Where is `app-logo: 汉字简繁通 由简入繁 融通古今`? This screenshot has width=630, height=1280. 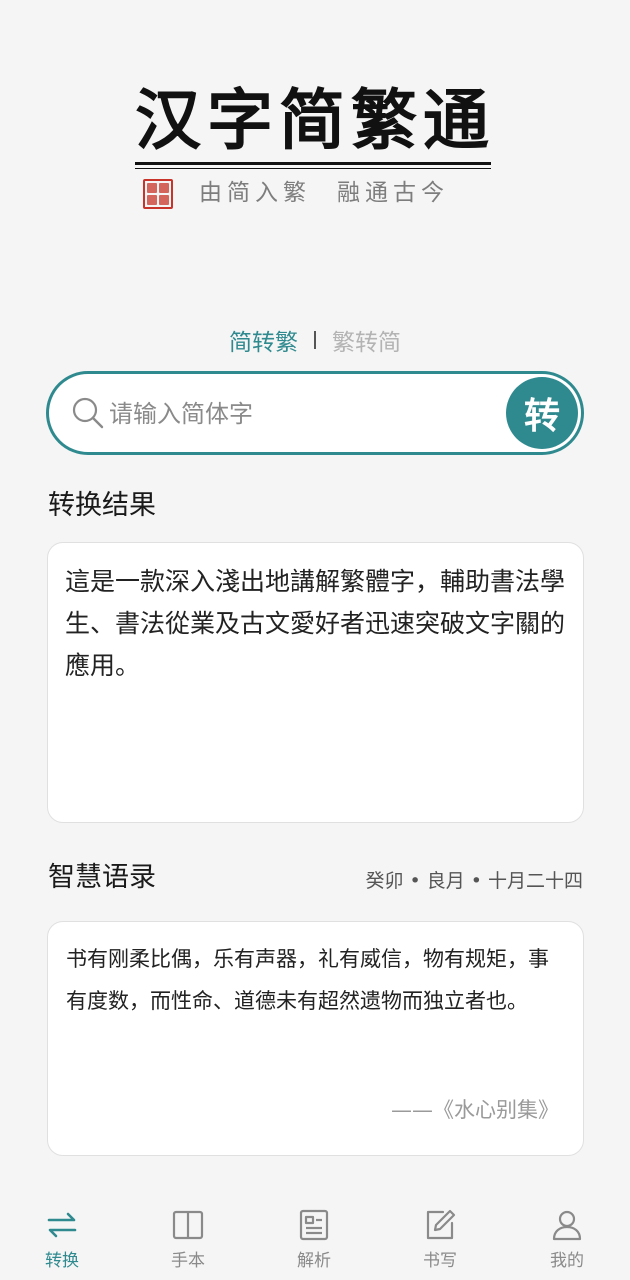
app-logo: 汉字简繁通 由简入繁 融通古今 is located at coordinates (315, 145).